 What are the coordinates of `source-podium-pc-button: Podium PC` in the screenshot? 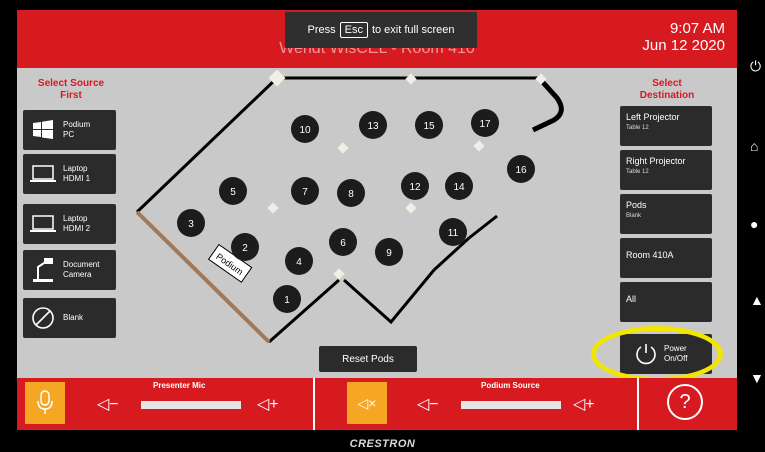 It's located at (69, 130).